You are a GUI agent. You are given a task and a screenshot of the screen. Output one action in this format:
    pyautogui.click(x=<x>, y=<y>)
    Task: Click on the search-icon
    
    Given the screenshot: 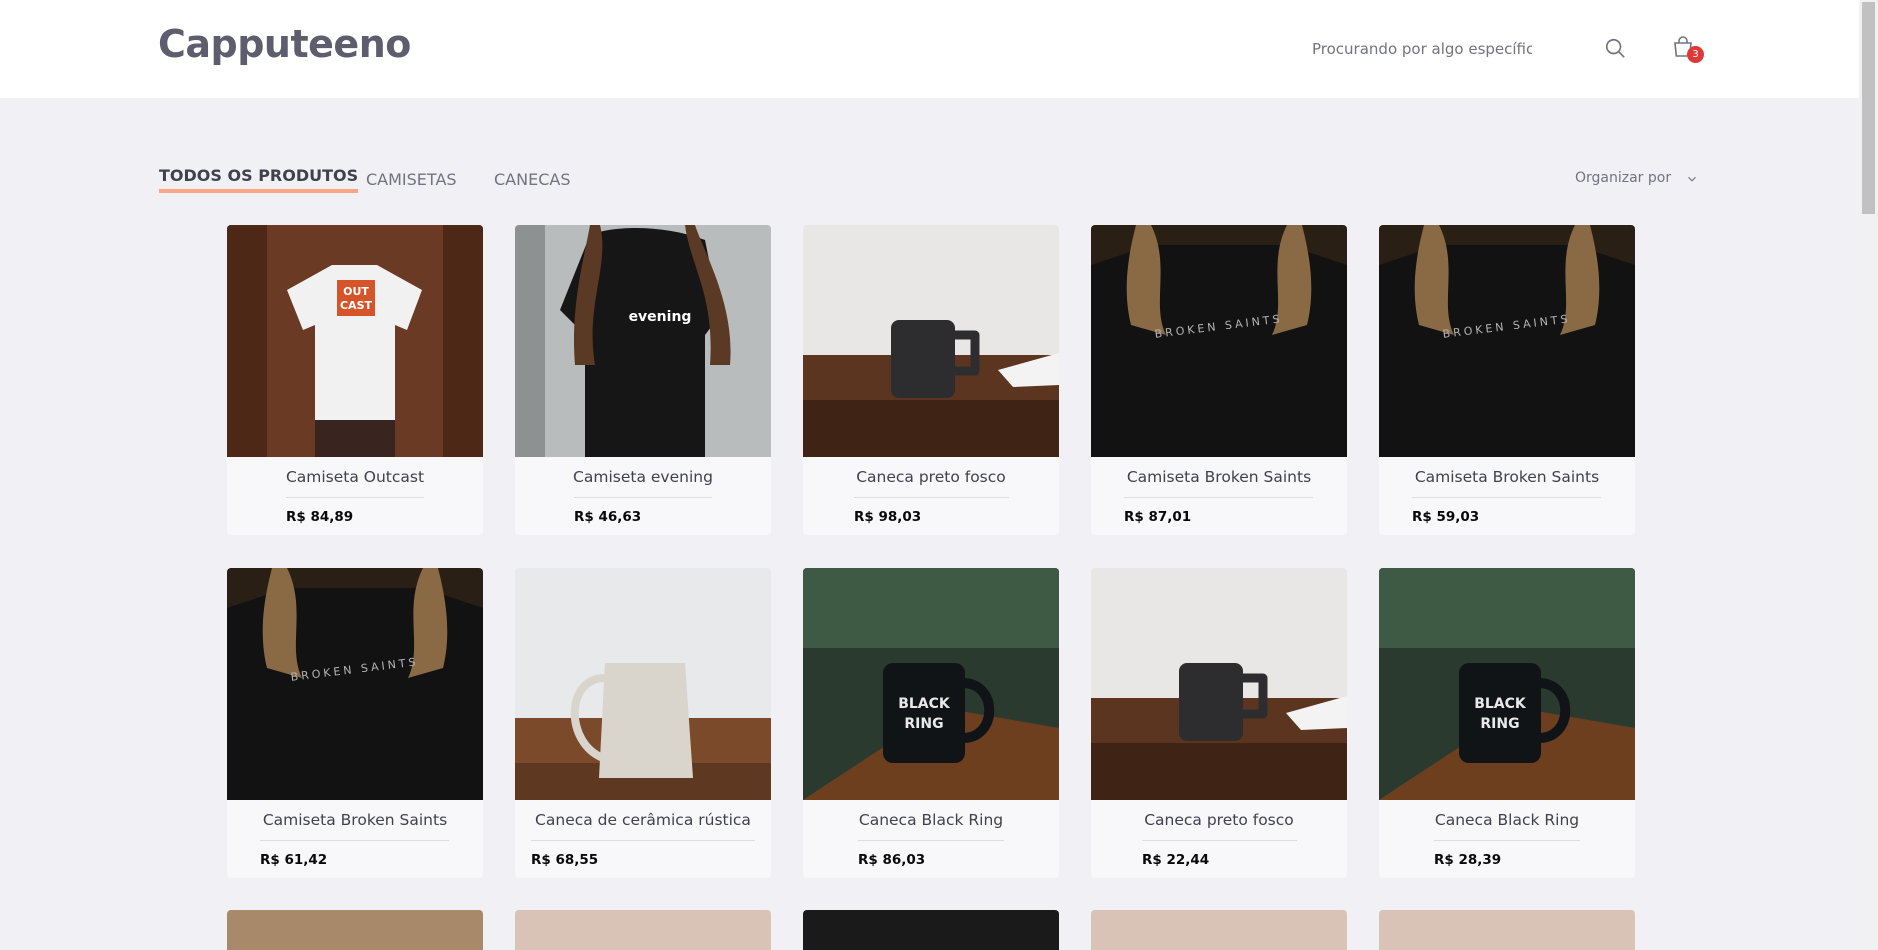 What is the action you would take?
    pyautogui.click(x=1615, y=48)
    